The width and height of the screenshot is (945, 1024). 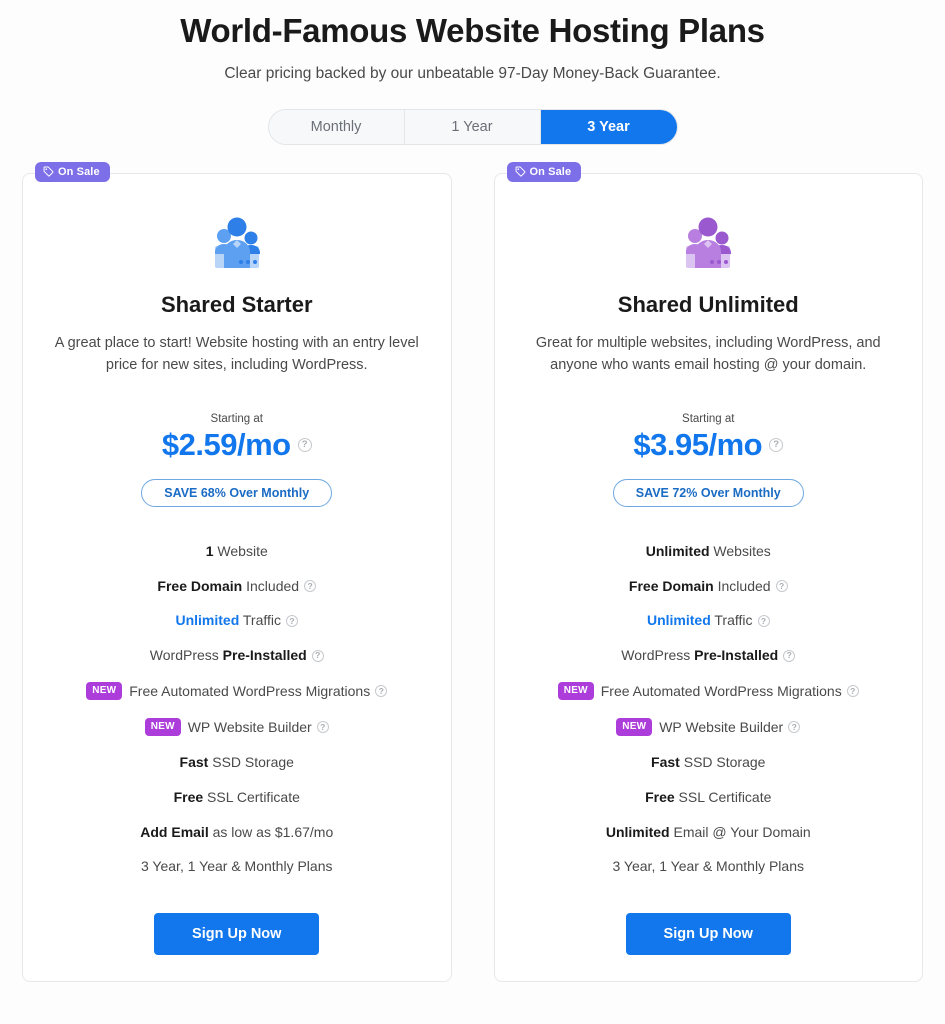 I want to click on feature-label: Unlimited Email @ Your Domain, so click(x=708, y=831).